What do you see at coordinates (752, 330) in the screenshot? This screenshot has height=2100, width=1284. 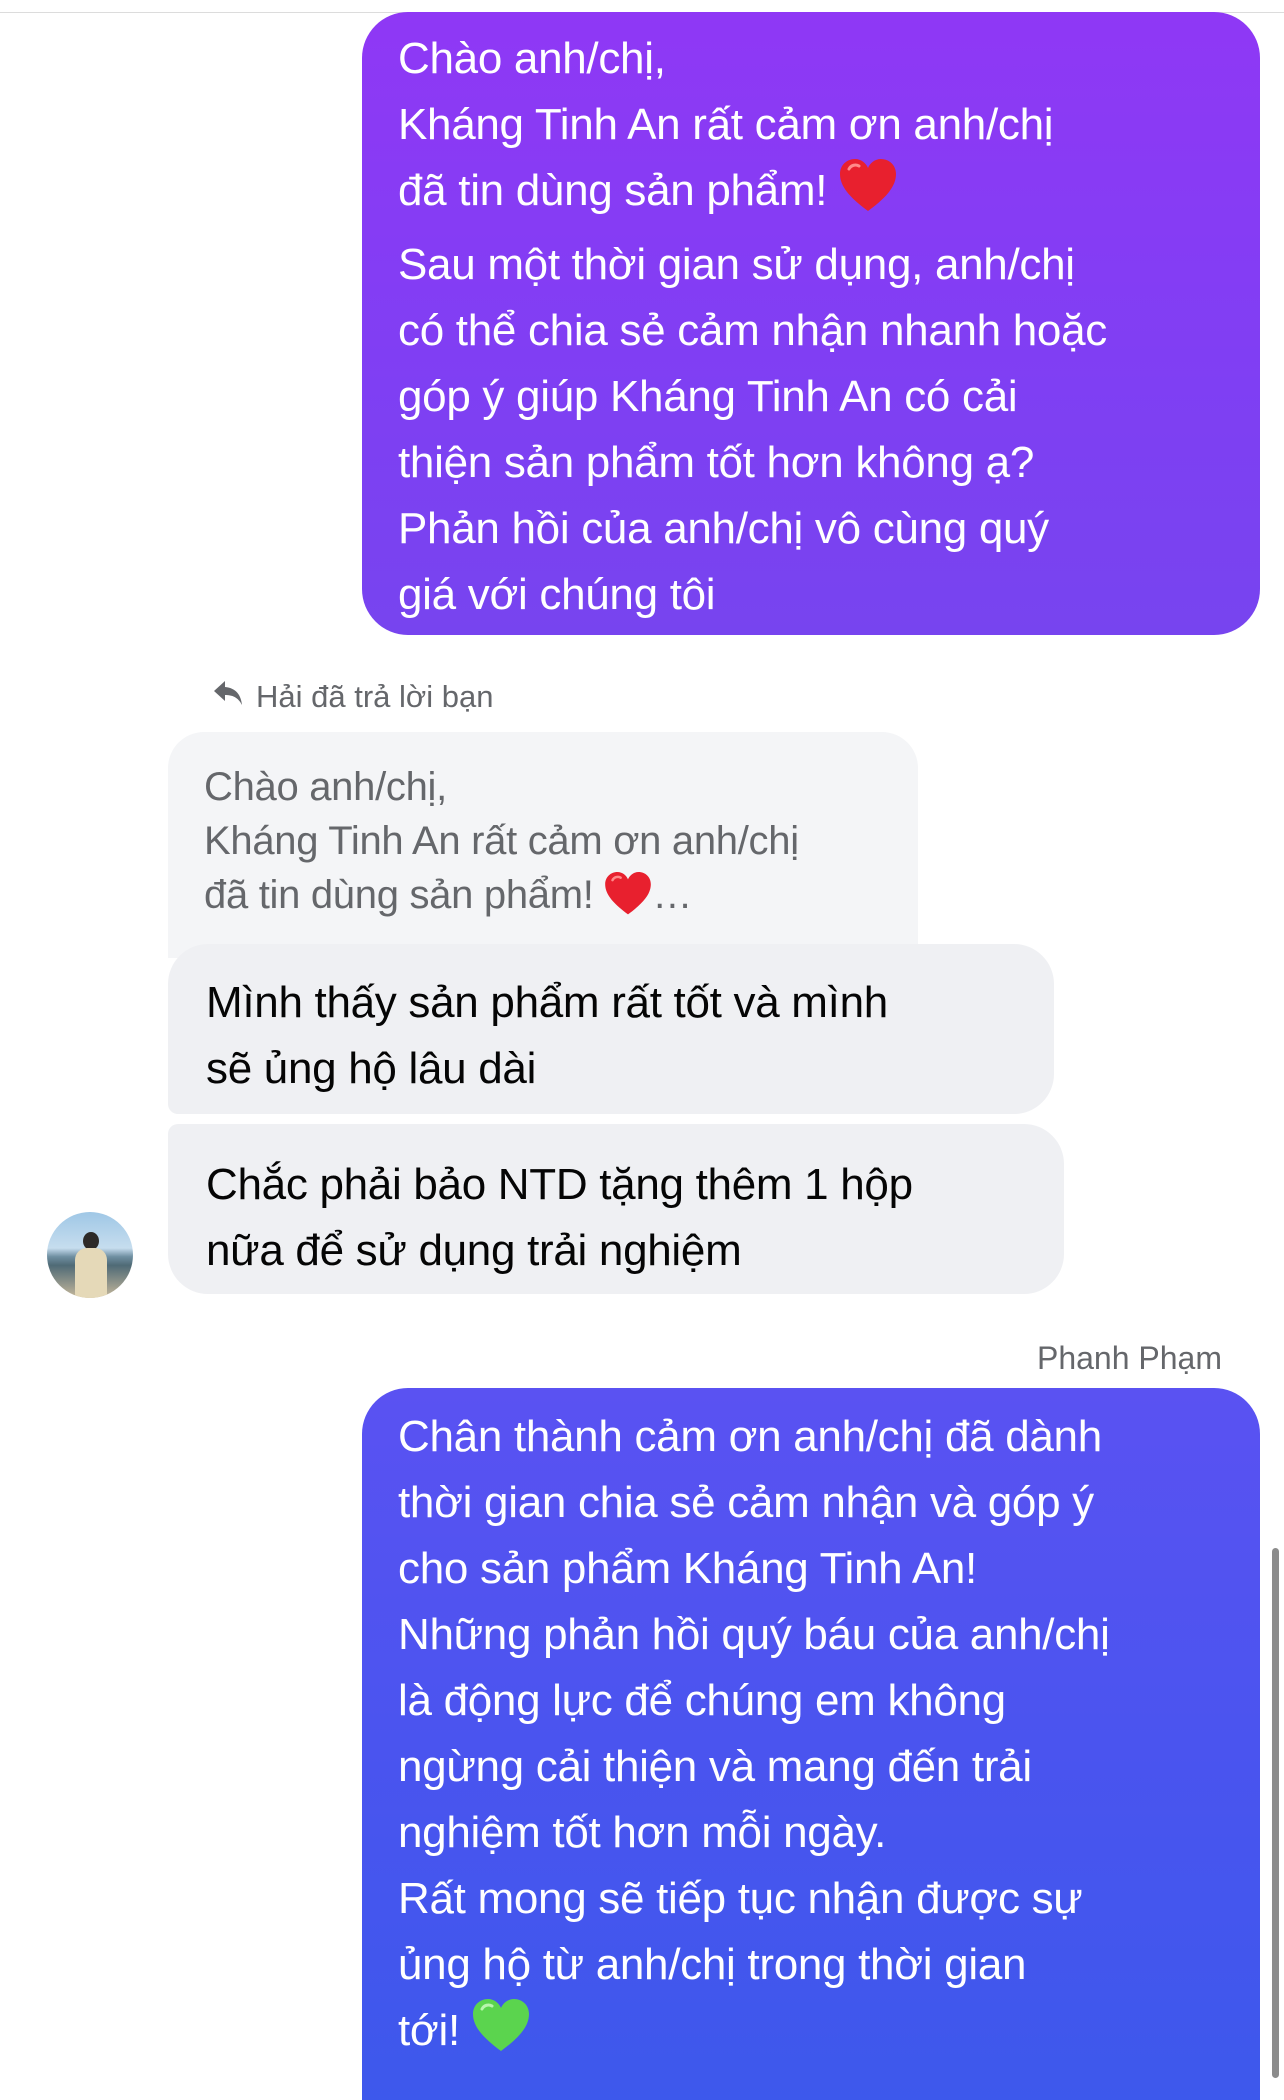 I see `message-line: có thể chia sẻ cảm nhận nhanh hoặc` at bounding box center [752, 330].